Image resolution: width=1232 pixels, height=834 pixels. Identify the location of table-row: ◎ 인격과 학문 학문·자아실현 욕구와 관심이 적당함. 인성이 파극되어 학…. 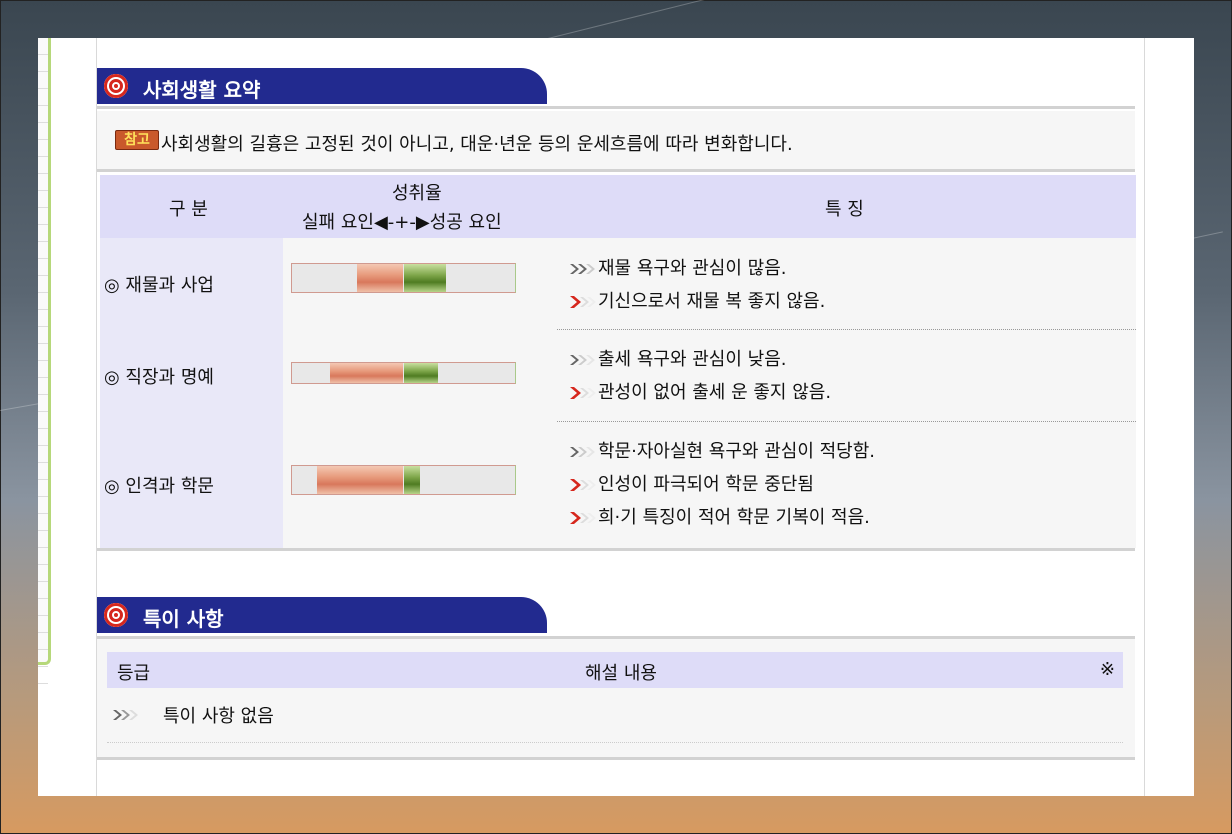
(618, 485).